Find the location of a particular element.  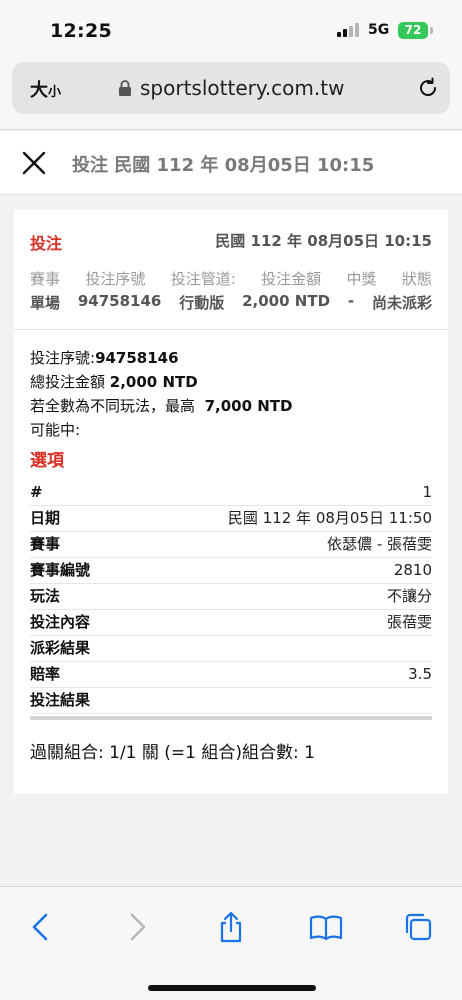

table-row: 日期 民國 112 年 08月05日 11:50 is located at coordinates (231, 519).